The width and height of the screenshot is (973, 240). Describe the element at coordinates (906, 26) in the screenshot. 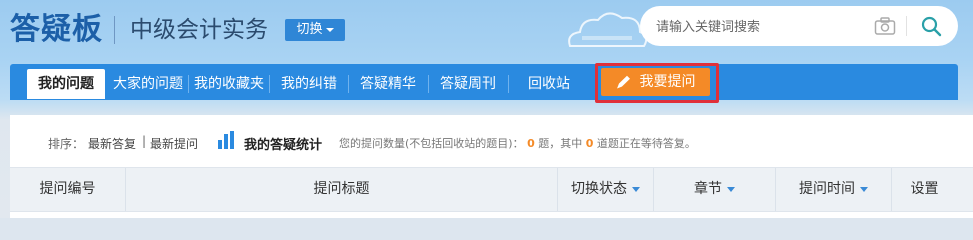

I see `search-separator` at that location.